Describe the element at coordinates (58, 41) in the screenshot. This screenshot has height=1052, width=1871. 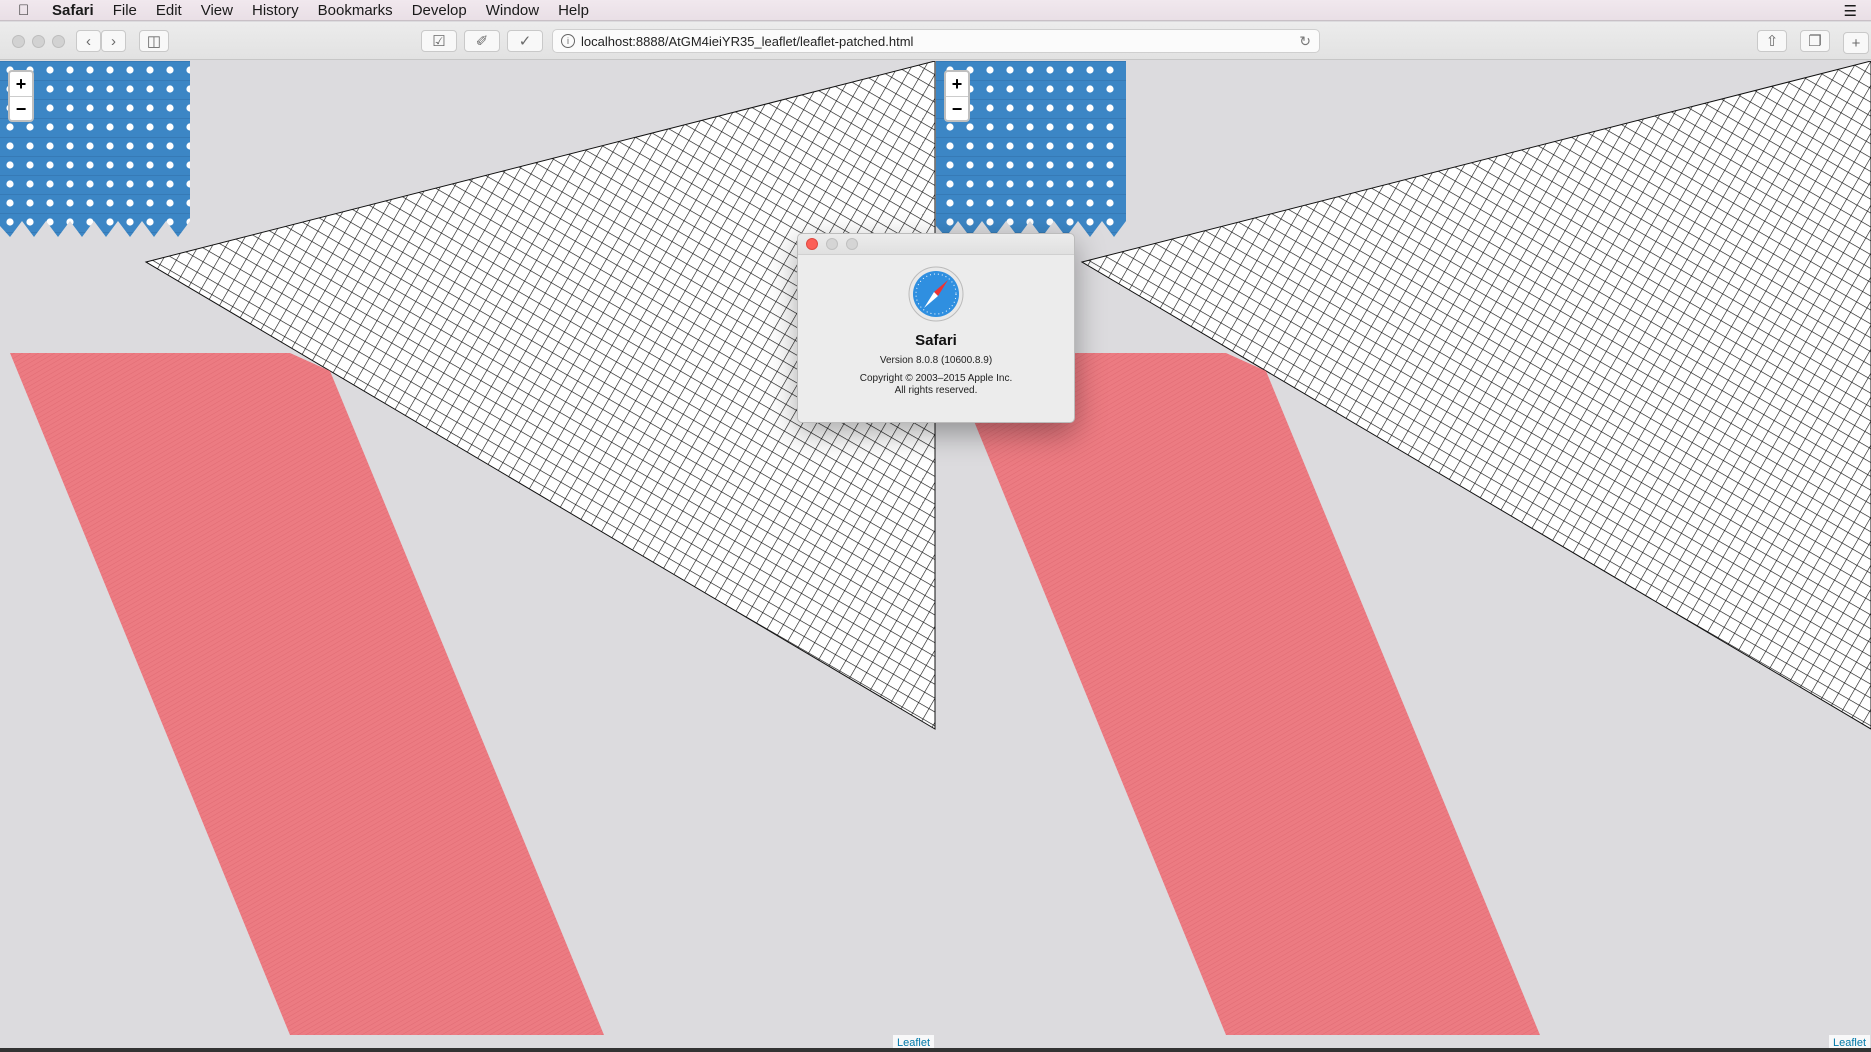
I see `window-zoom-button` at that location.